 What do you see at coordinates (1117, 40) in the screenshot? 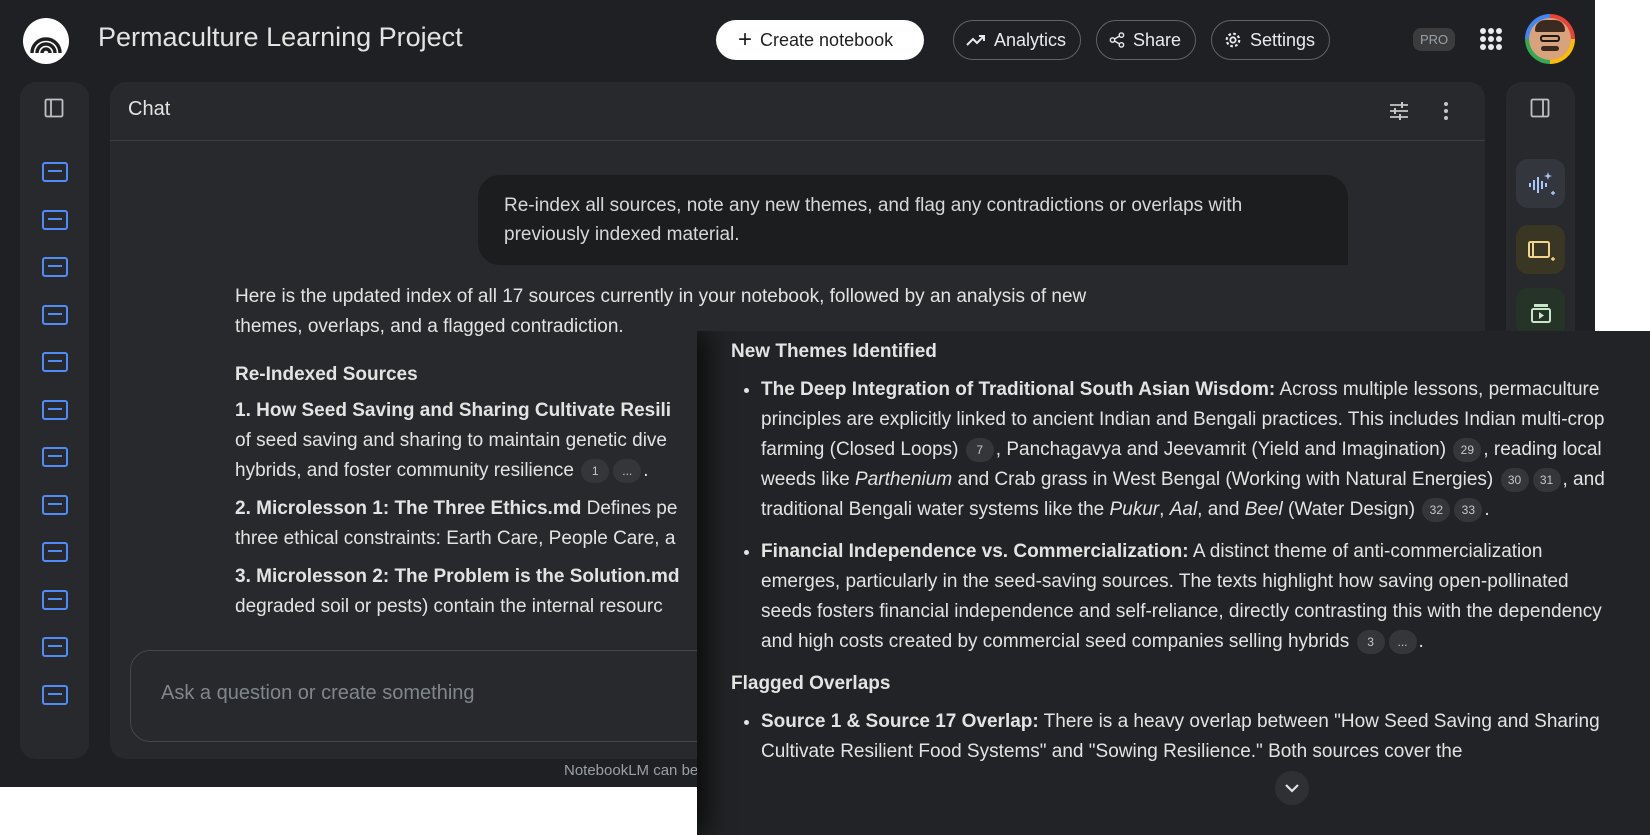
I see `share-icon` at bounding box center [1117, 40].